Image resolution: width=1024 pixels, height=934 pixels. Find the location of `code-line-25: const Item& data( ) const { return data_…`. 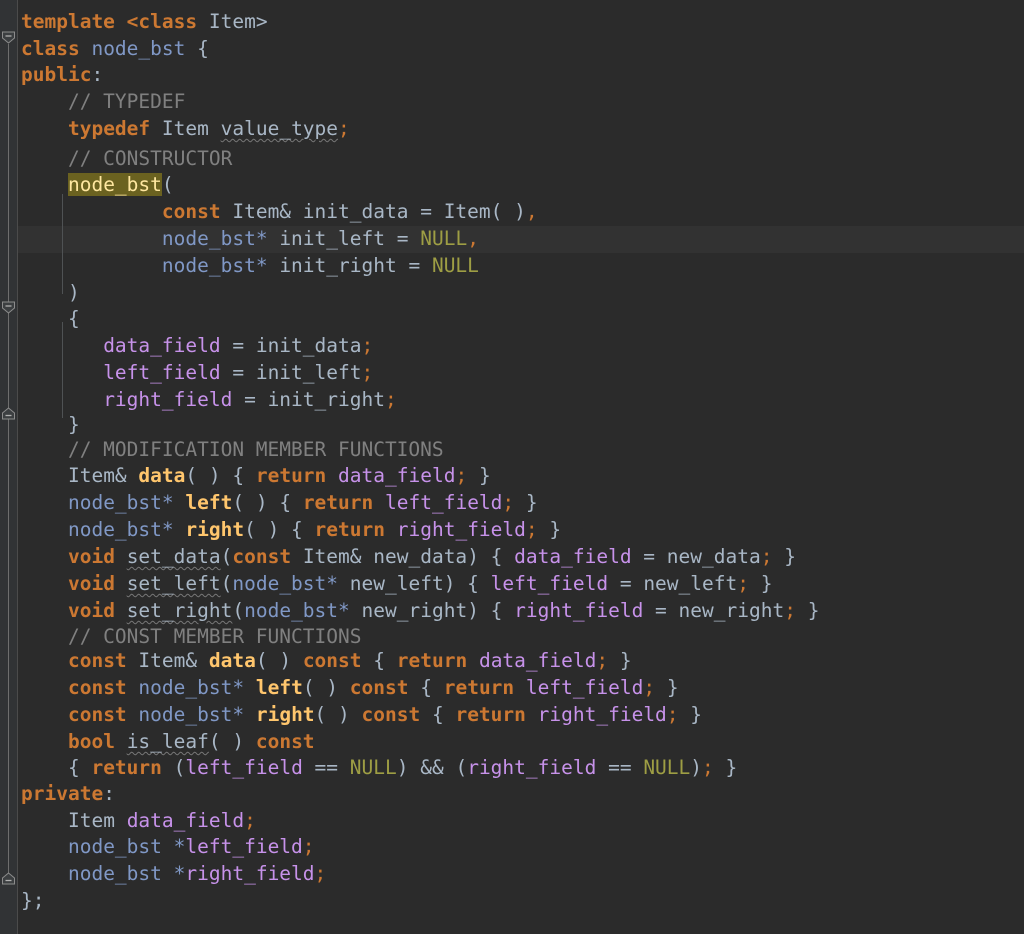

code-line-25: const Item& data( ) const { return data_… is located at coordinates (520, 661).